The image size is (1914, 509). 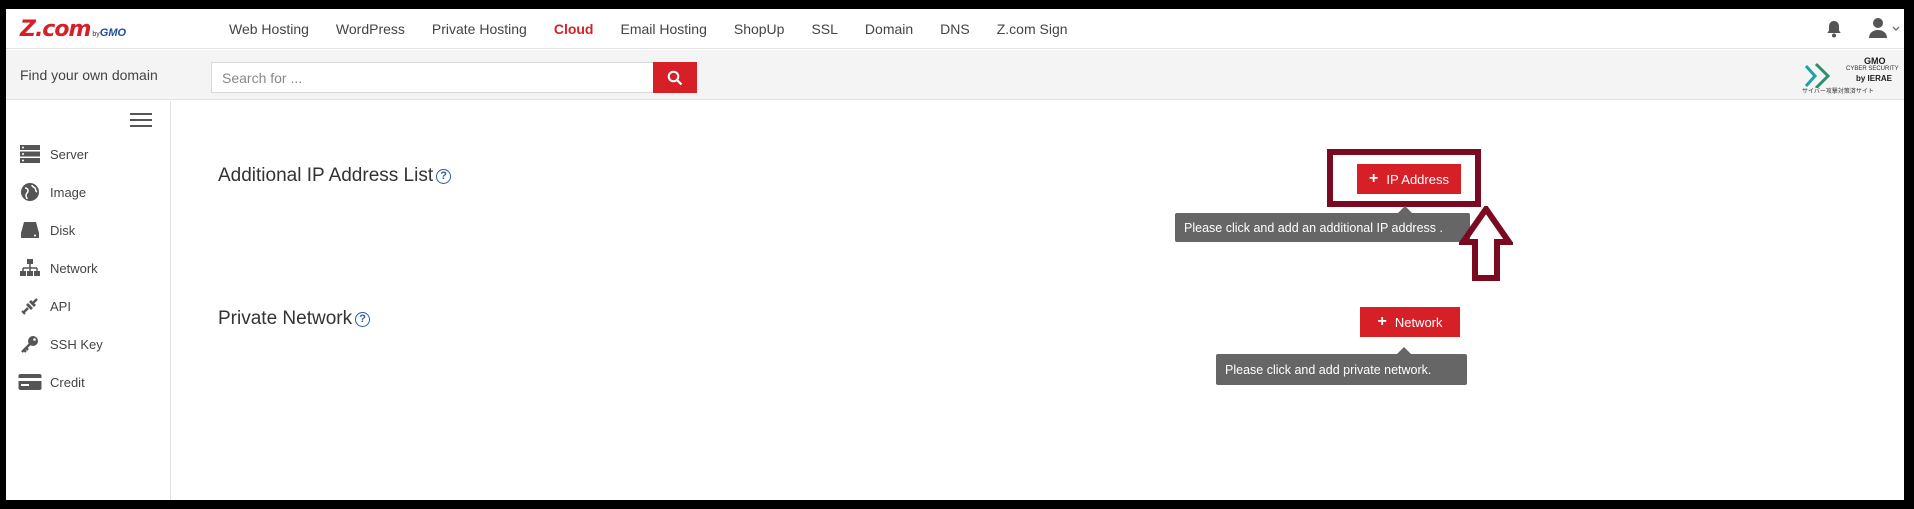 I want to click on bell-icon, so click(x=1834, y=29).